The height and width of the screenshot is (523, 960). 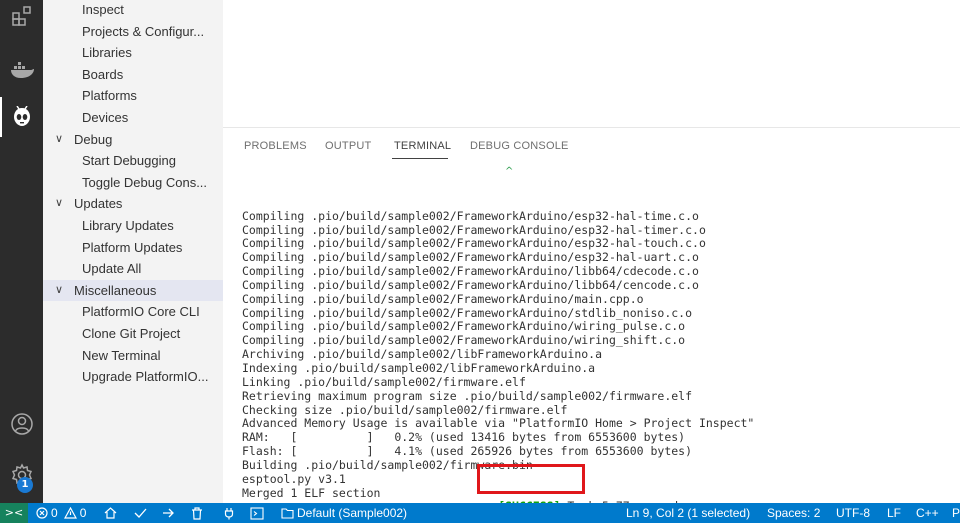 What do you see at coordinates (133, 139) in the screenshot?
I see `tree-group-debug: ∨ Debug` at bounding box center [133, 139].